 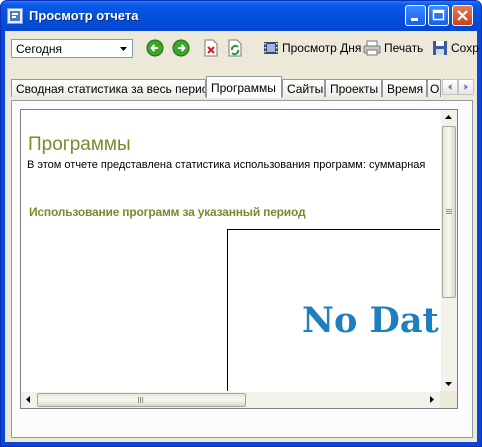 I want to click on report-title: Программы, so click(x=79, y=144).